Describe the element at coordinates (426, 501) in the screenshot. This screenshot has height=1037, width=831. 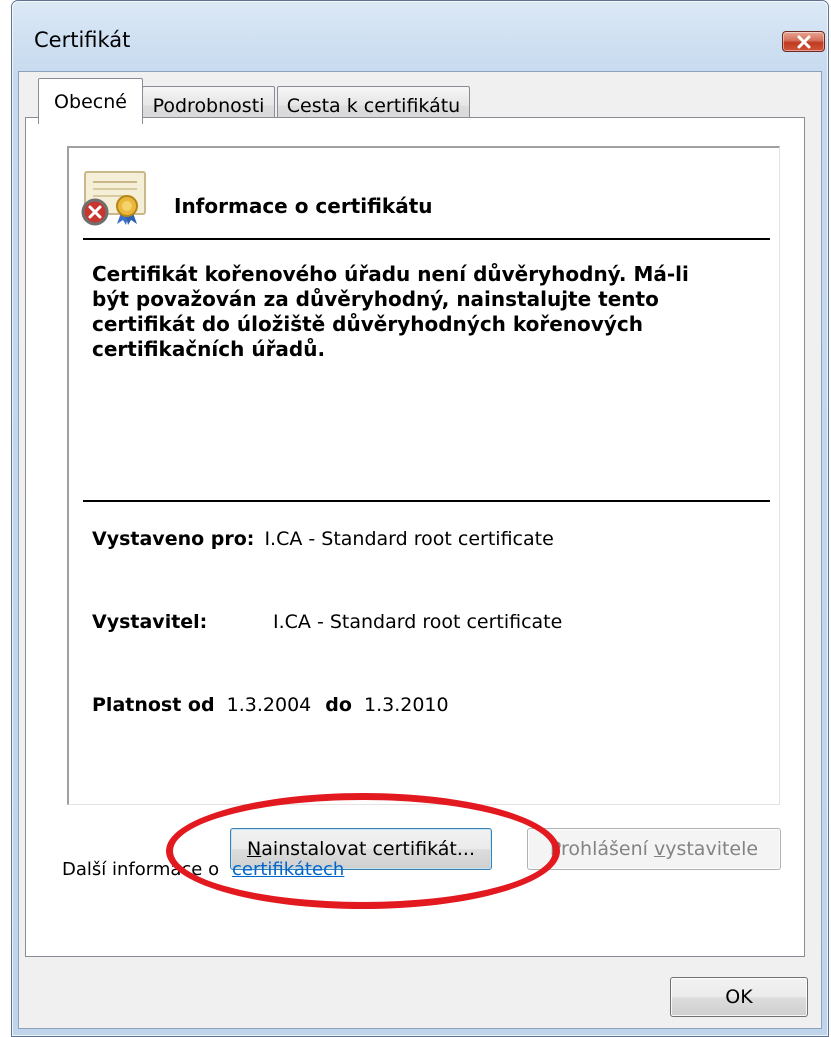
I see `details-divider` at that location.